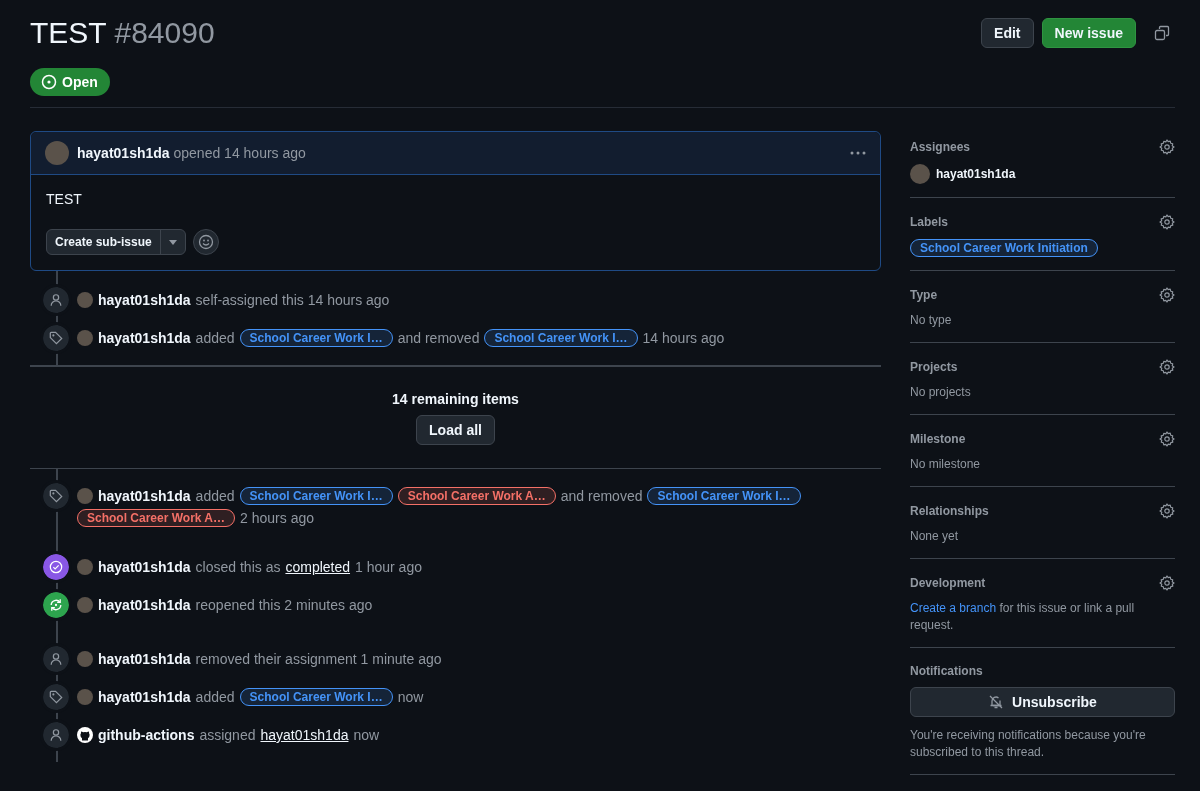 The image size is (1200, 791). What do you see at coordinates (1023, 617) in the screenshot?
I see `development-text: Create a branch for this issue or link a pull request.` at bounding box center [1023, 617].